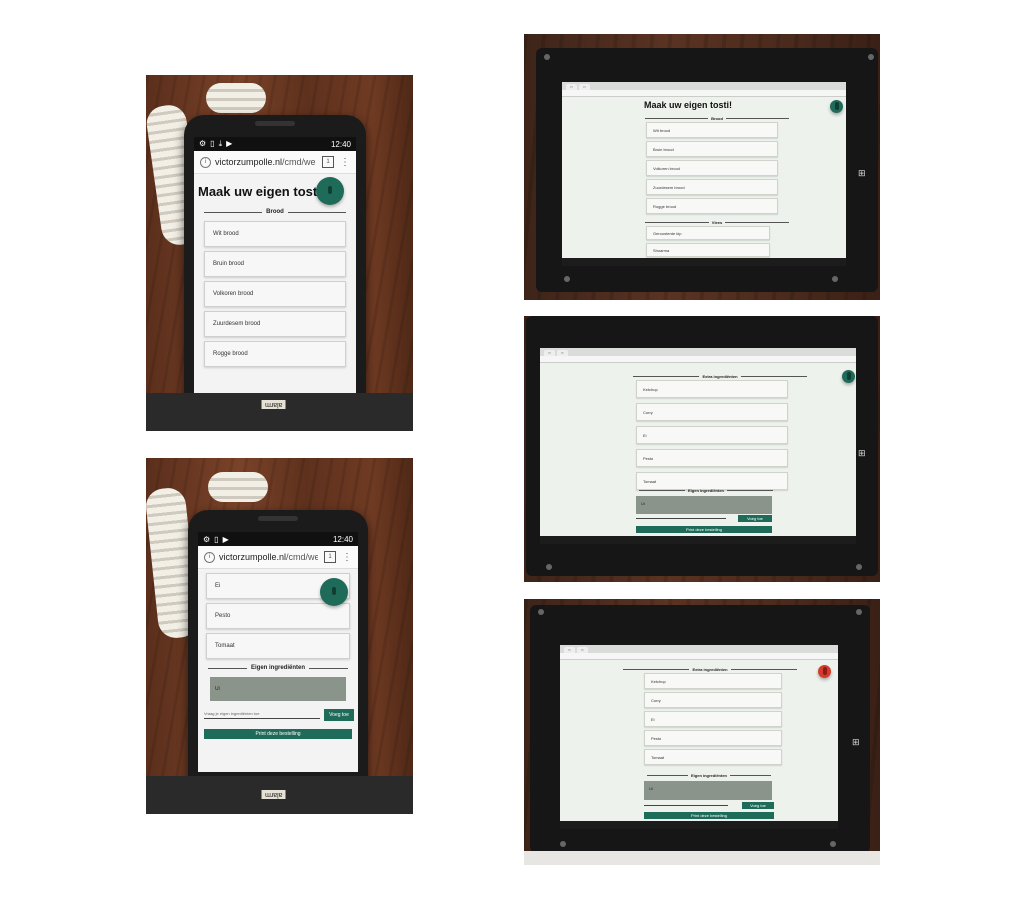 This screenshot has height=900, width=1015. I want to click on phone-cable-coil, so click(238, 487).